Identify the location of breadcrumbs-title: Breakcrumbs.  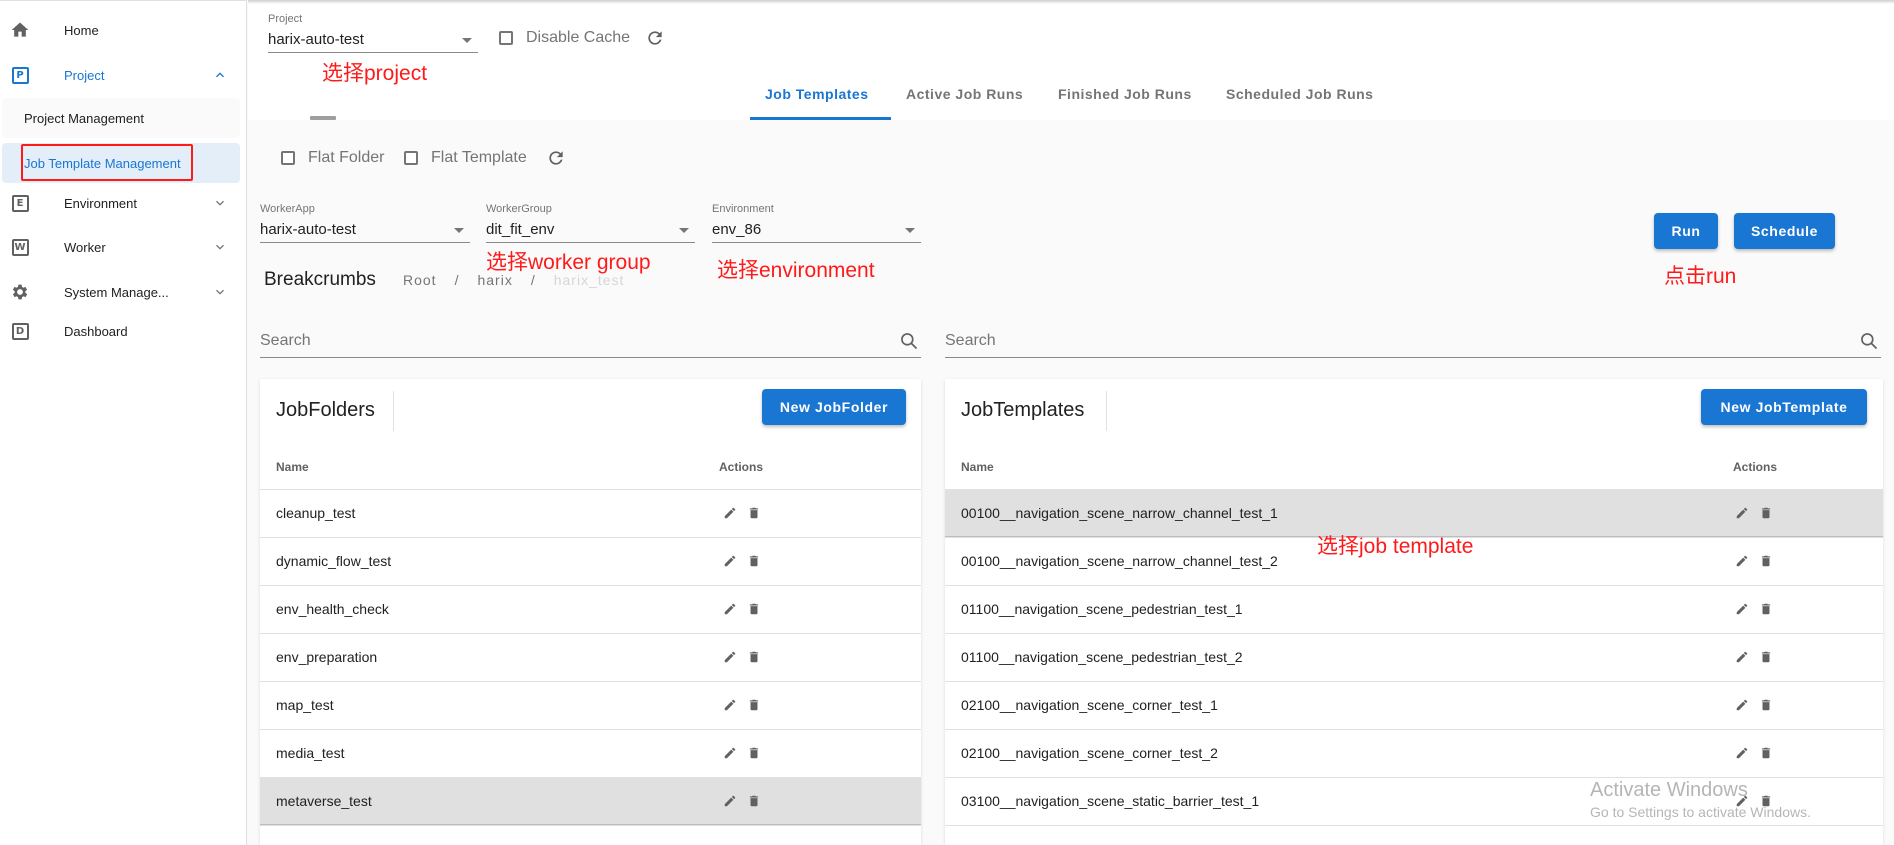
(320, 279).